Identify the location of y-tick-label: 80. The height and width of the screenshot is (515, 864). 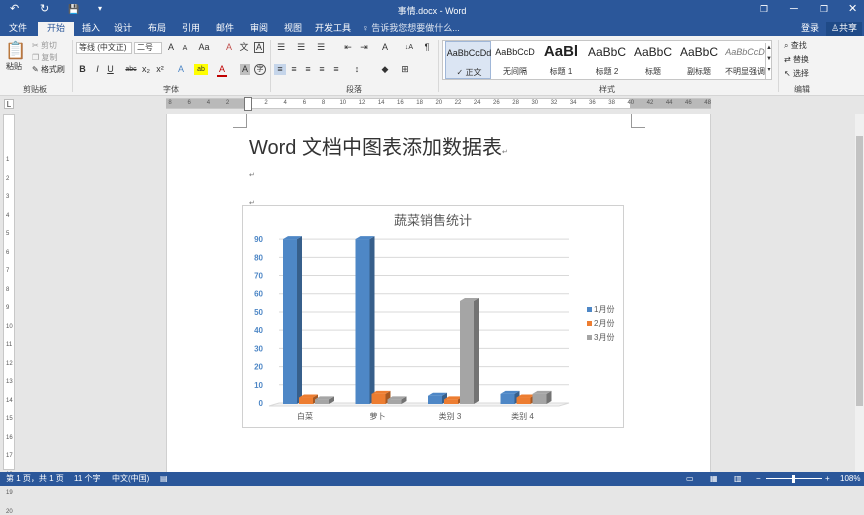
(258, 257).